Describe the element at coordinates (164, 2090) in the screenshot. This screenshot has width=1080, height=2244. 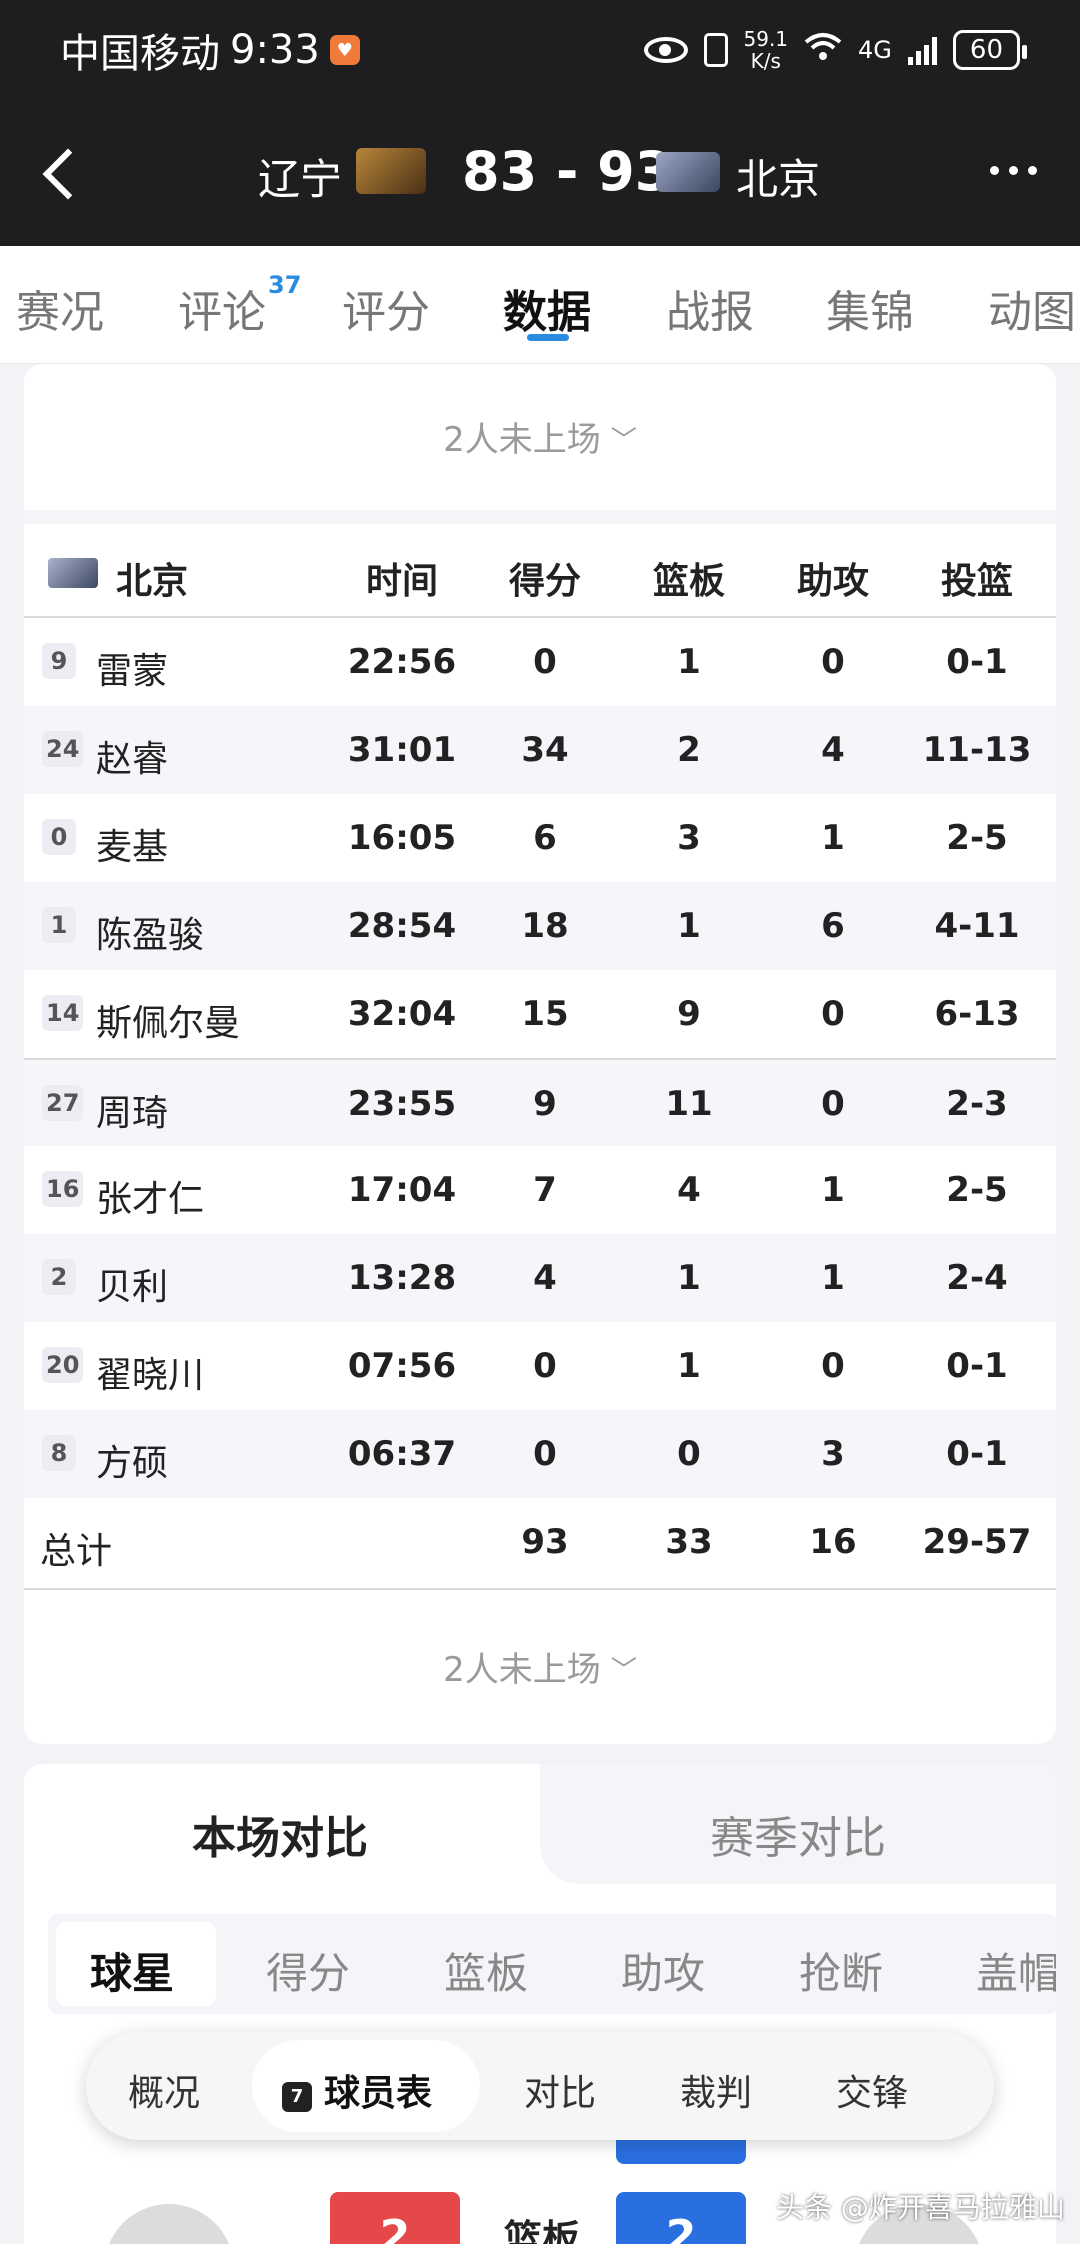
I see `nav-overview: 概况` at that location.